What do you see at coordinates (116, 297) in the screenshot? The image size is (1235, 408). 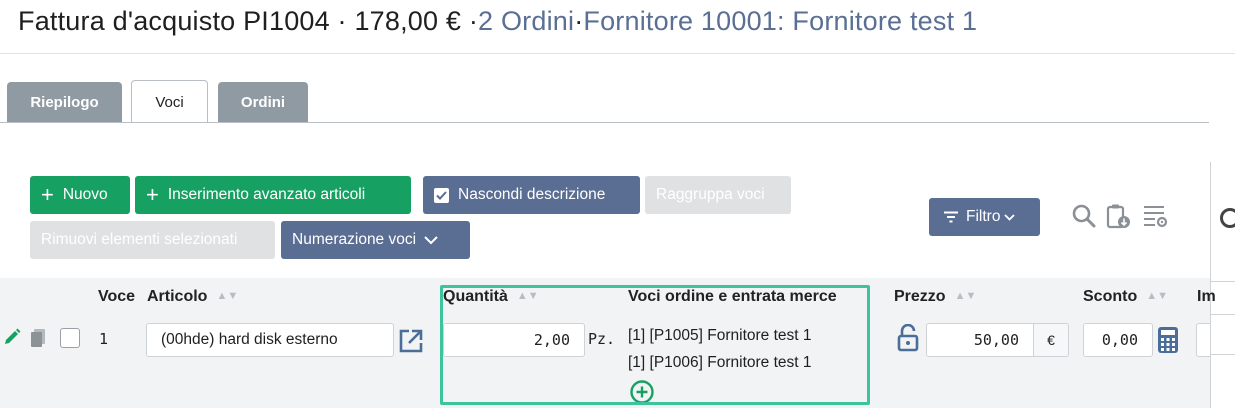 I see `column-voce: Voce` at bounding box center [116, 297].